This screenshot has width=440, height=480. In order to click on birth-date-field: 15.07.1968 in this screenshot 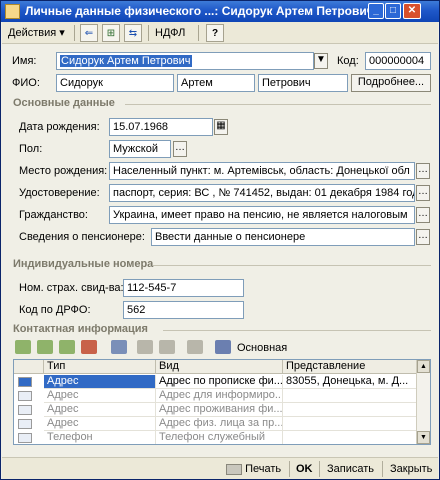, I will do `click(161, 127)`.